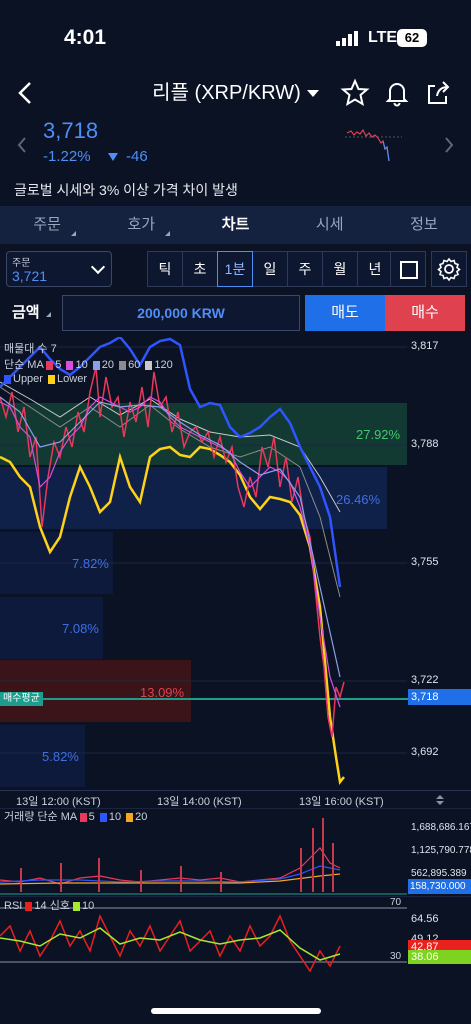  What do you see at coordinates (46, 379) in the screenshot?
I see `band-legend: Upper Lower` at bounding box center [46, 379].